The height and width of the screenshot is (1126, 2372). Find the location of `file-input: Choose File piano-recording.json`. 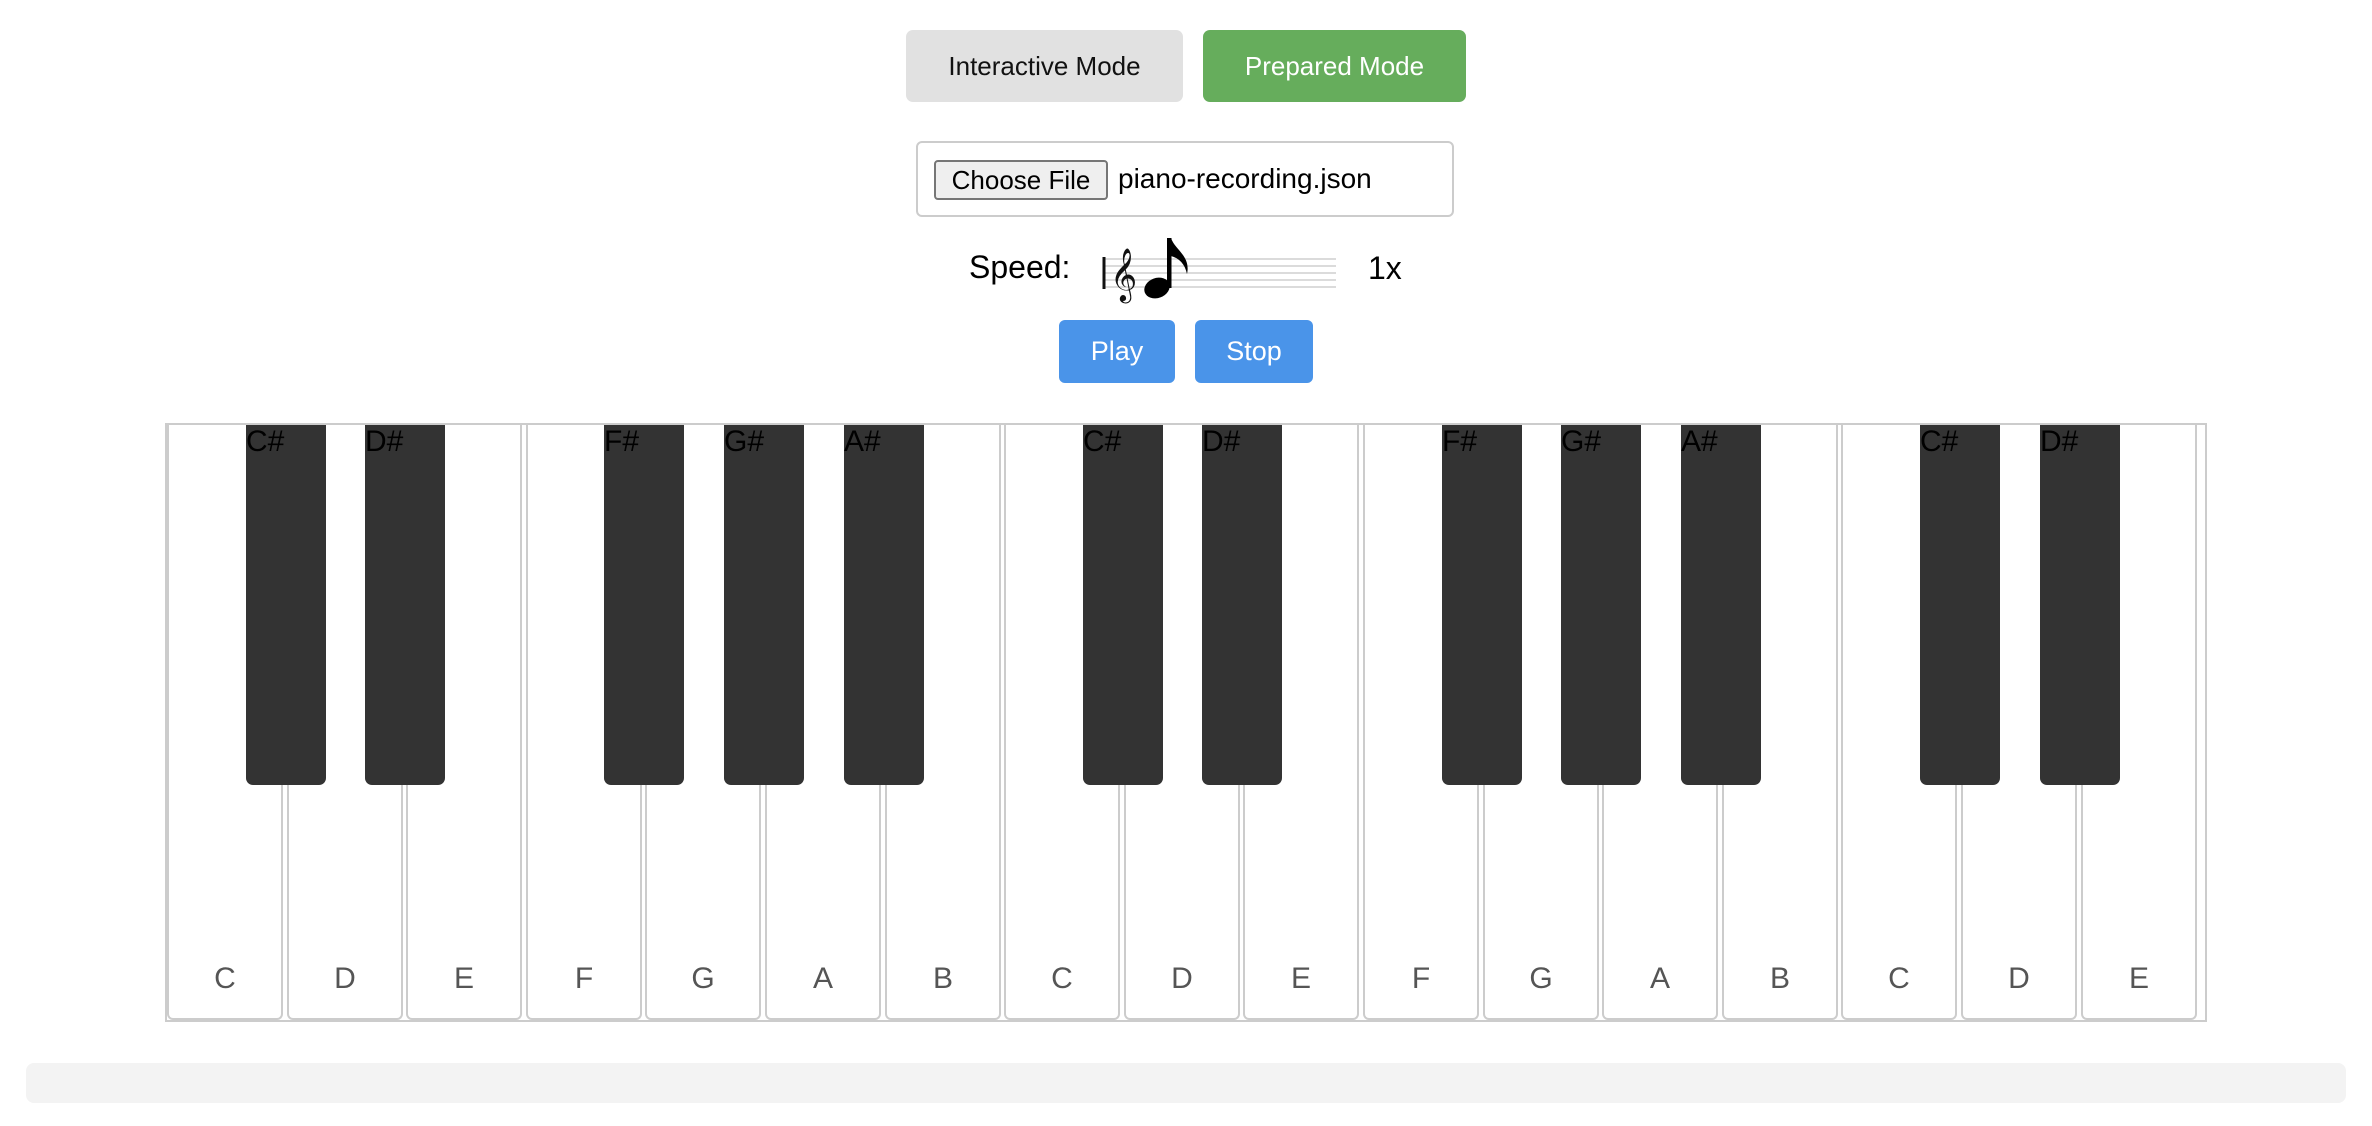

file-input: Choose File piano-recording.json is located at coordinates (1185, 179).